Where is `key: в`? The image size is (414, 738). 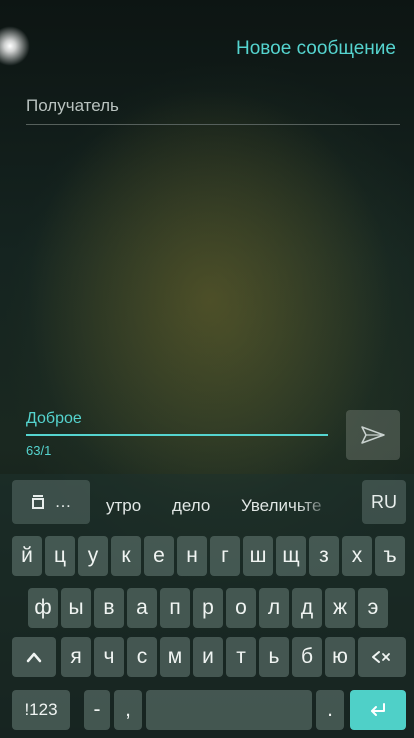 key: в is located at coordinates (109, 608).